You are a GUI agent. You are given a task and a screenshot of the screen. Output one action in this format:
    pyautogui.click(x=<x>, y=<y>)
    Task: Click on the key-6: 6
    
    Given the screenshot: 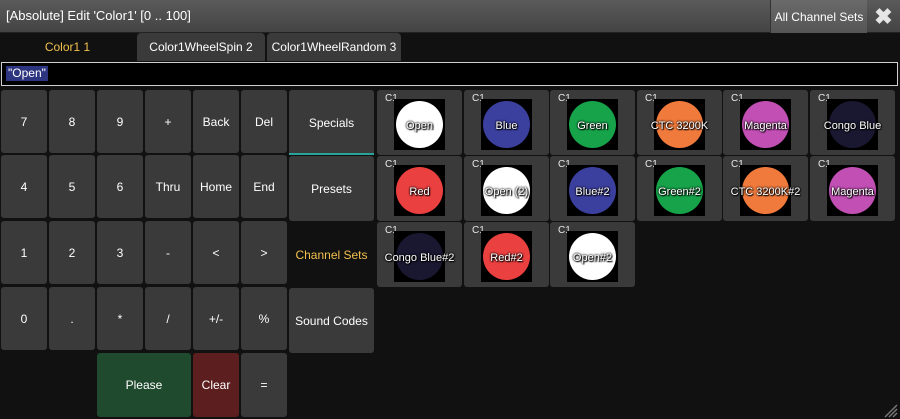 What is the action you would take?
    pyautogui.click(x=120, y=186)
    